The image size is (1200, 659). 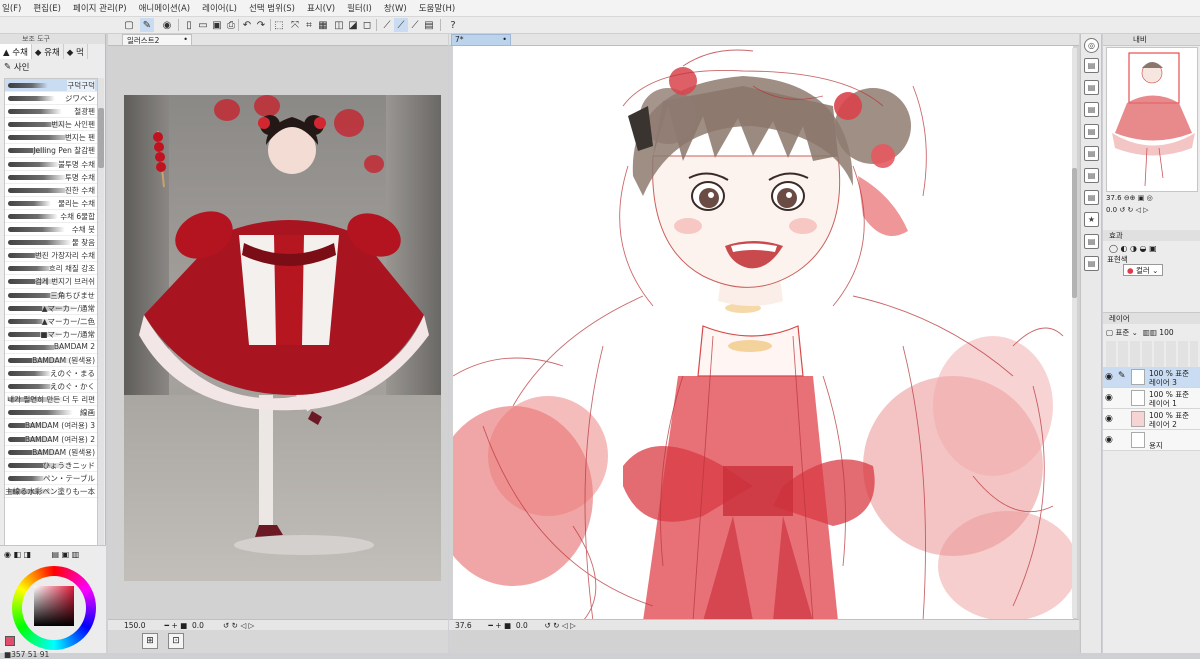 I want to click on menu-edit: 편집(E), so click(x=47, y=8).